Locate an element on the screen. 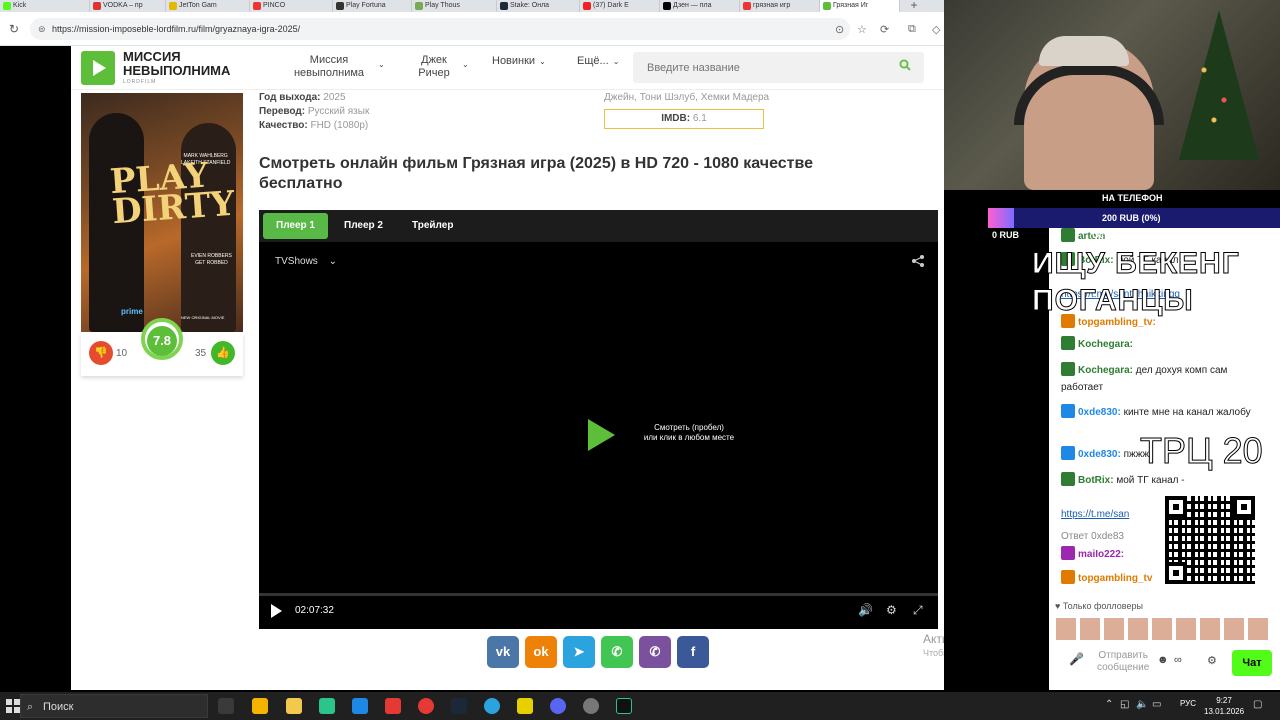 The height and width of the screenshot is (720, 1280). progress-bar is located at coordinates (598, 594).